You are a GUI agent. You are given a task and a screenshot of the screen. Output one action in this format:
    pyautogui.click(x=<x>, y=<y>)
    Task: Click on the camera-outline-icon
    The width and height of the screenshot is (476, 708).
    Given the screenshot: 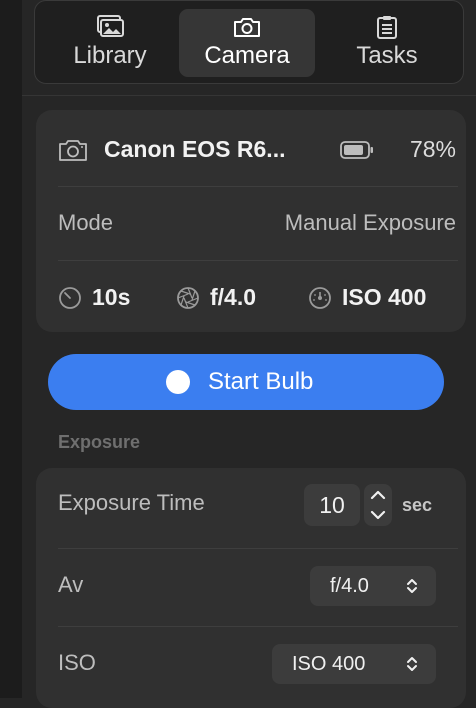 What is the action you would take?
    pyautogui.click(x=73, y=150)
    